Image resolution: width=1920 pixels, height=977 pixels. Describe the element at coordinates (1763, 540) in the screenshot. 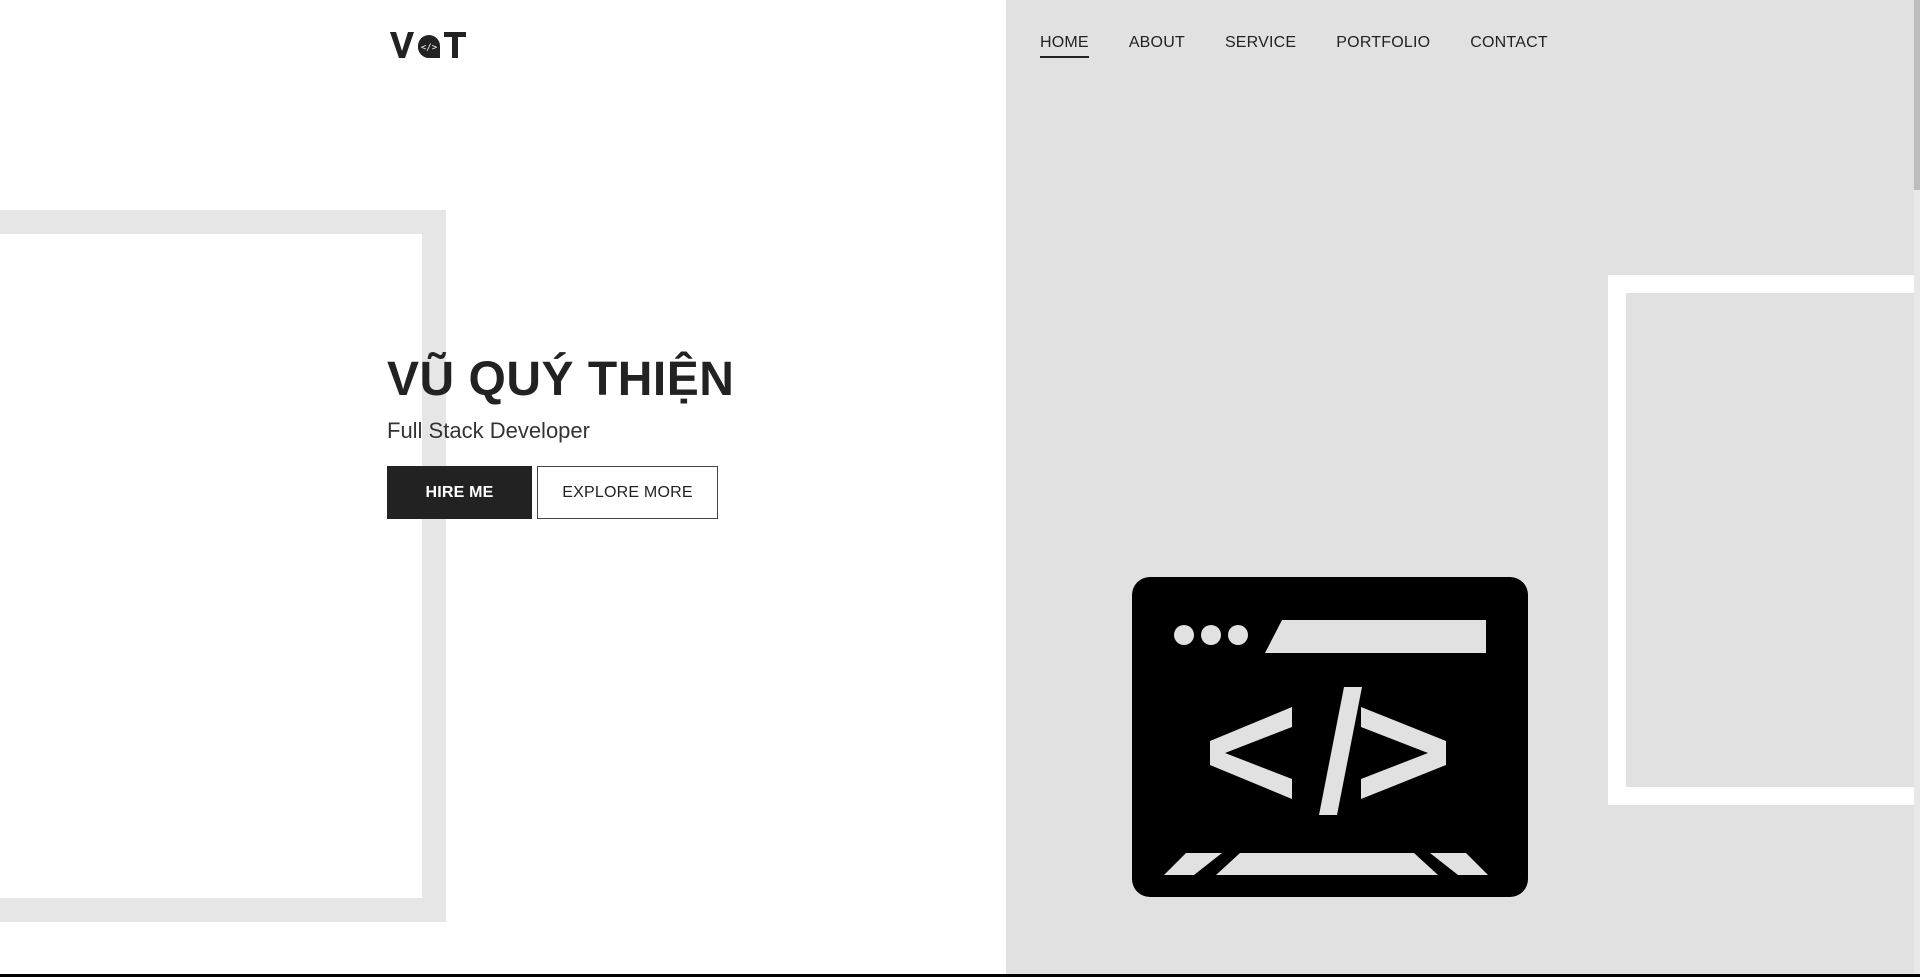

I see `decorative-frame-right` at that location.